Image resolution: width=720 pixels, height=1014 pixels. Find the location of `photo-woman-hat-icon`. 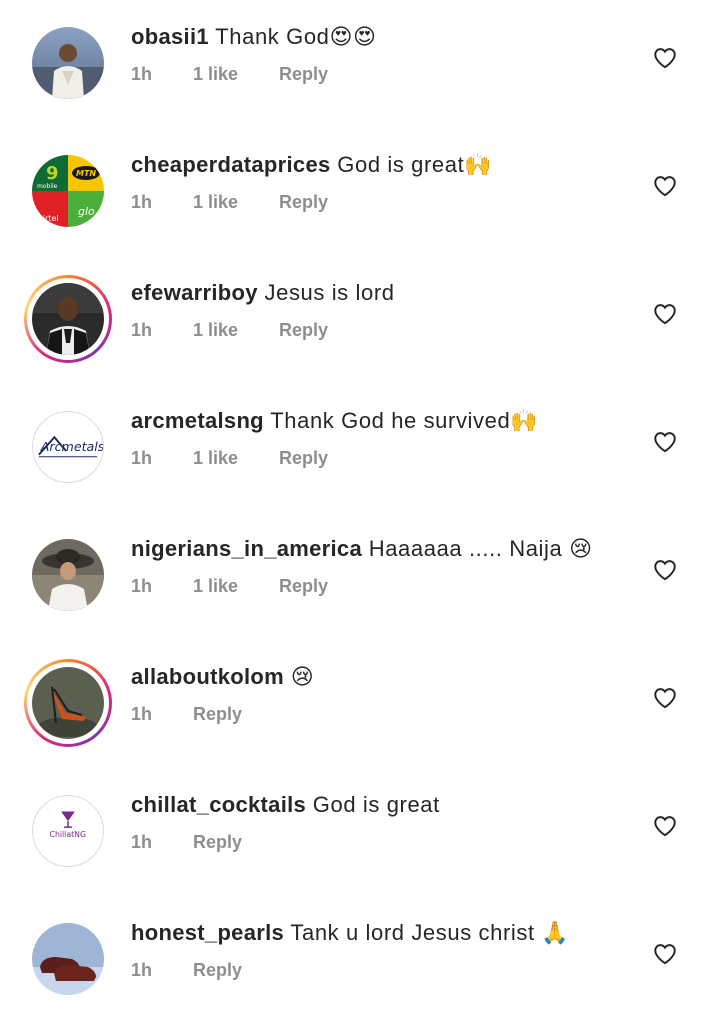

photo-woman-hat-icon is located at coordinates (68, 575).